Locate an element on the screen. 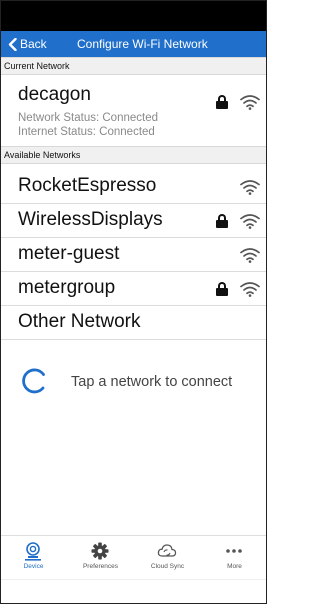 This screenshot has height=604, width=320. tab-label: More is located at coordinates (234, 566).